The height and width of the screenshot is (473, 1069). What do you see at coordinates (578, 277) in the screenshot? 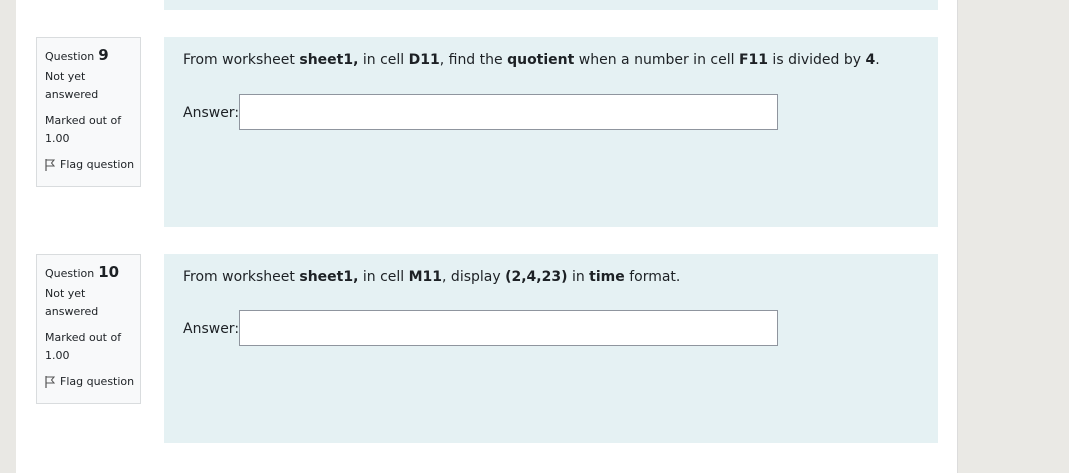
I see `text-part: in` at bounding box center [578, 277].